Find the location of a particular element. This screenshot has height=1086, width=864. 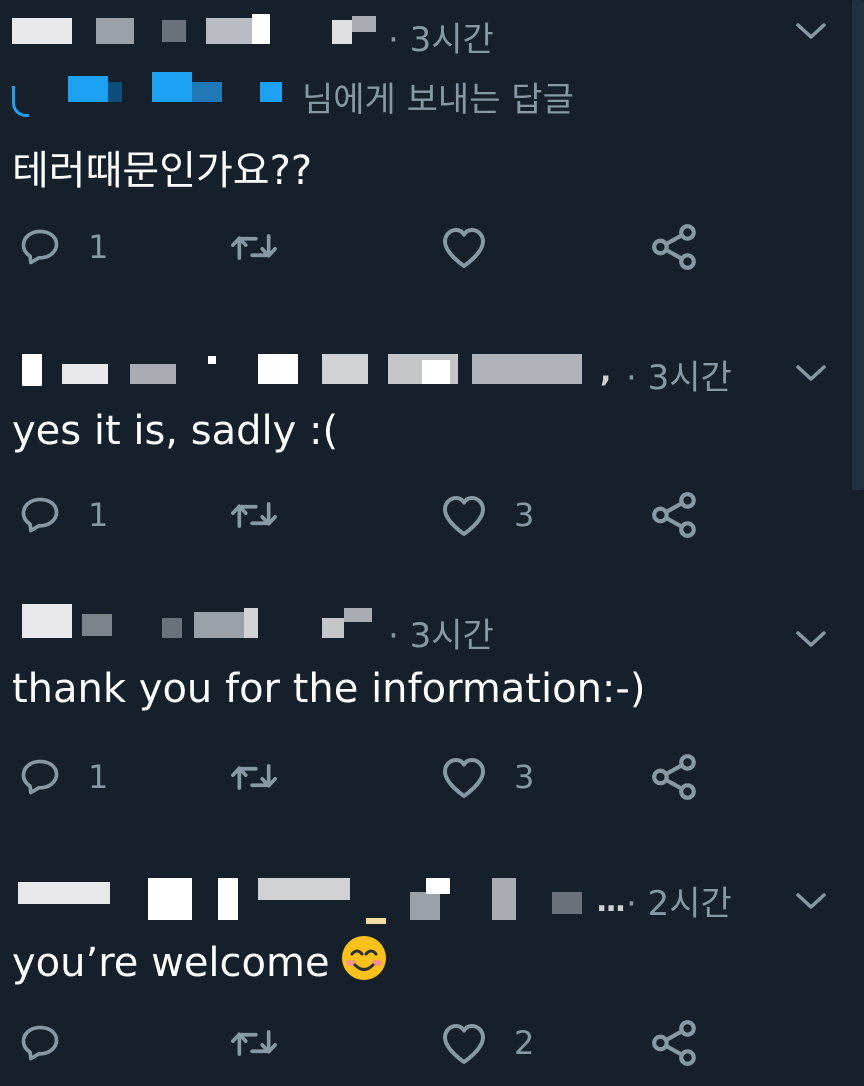

username-ellipsis: , is located at coordinates (605, 371).